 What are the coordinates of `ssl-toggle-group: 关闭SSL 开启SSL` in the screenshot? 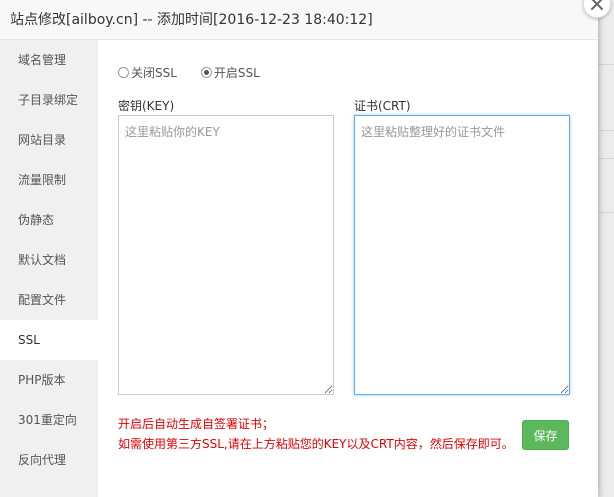 It's located at (189, 72).